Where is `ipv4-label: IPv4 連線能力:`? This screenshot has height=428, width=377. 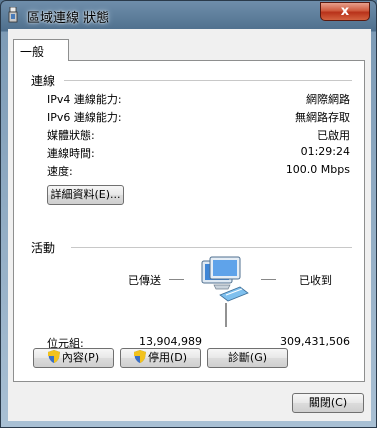 ipv4-label: IPv4 連線能力: is located at coordinates (84, 99).